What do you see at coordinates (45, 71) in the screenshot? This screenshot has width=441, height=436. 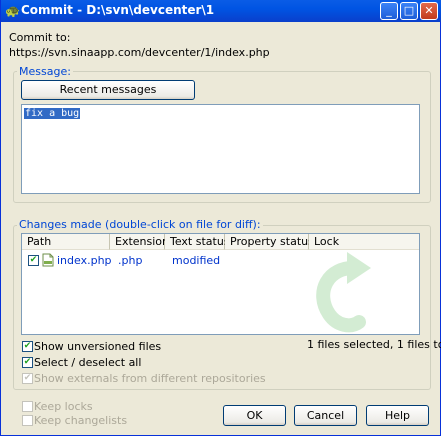 I see `message-group-label: Message:` at bounding box center [45, 71].